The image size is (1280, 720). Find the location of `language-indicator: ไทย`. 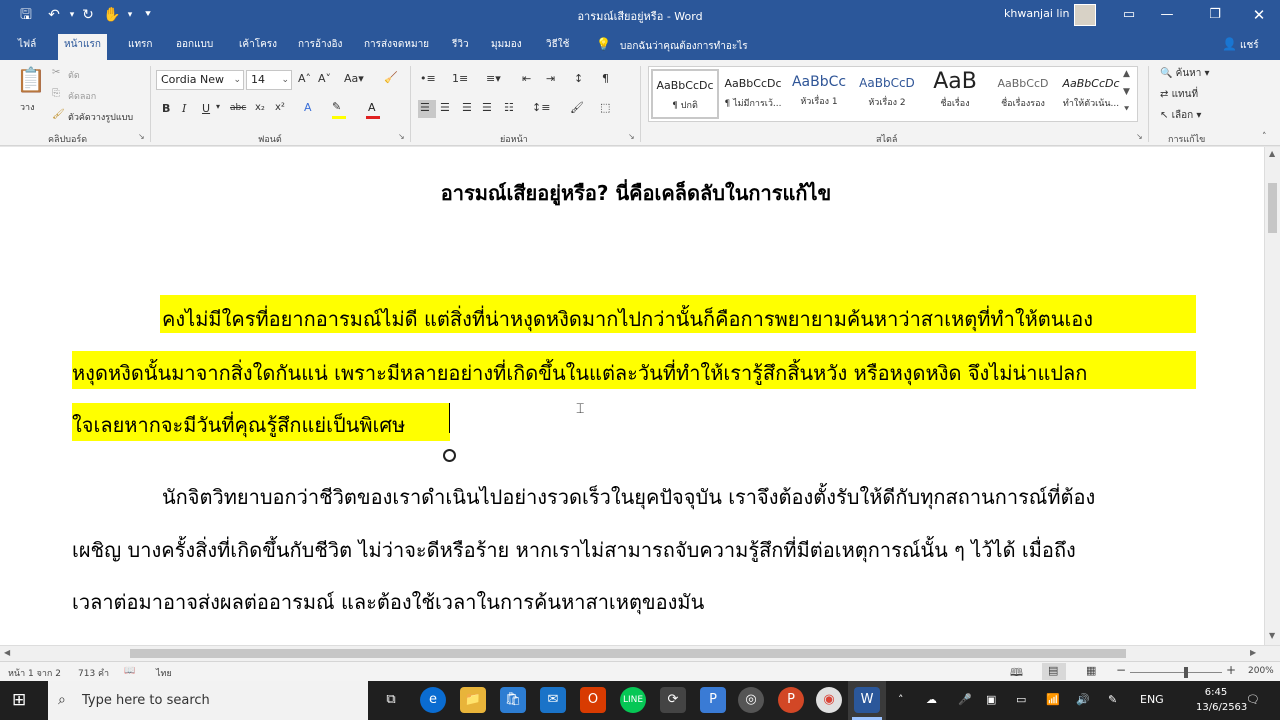

language-indicator: ไทย is located at coordinates (164, 673).